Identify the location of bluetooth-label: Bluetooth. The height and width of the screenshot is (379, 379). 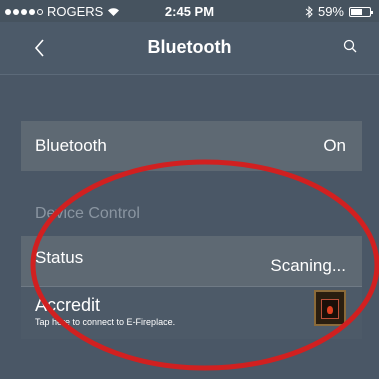
(71, 145).